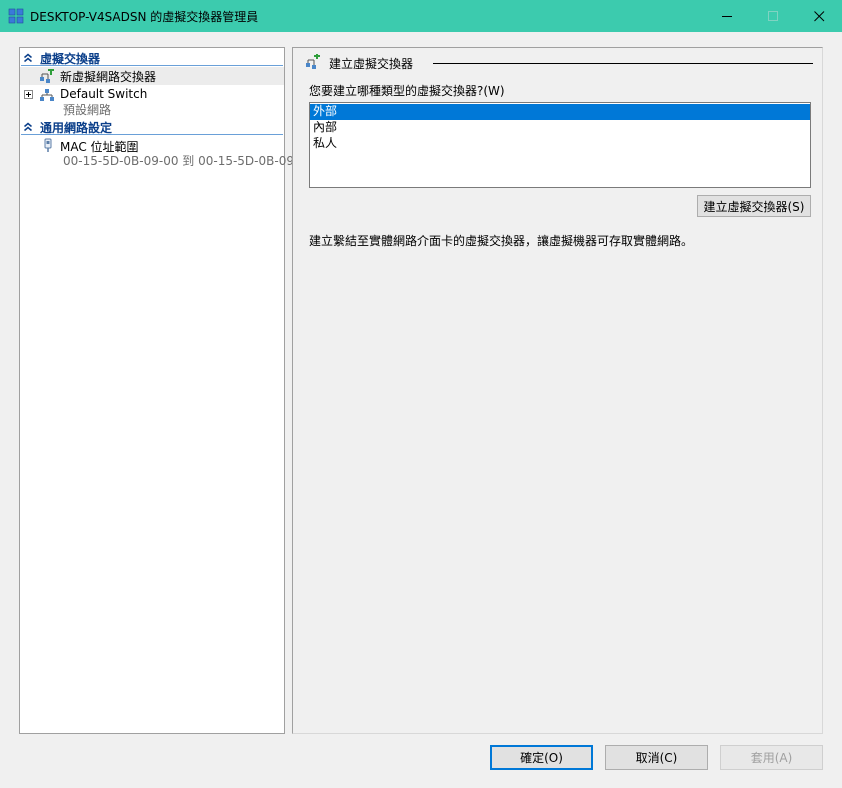 Image resolution: width=842 pixels, height=788 pixels. Describe the element at coordinates (754, 206) in the screenshot. I see `create-switch-button: 建立虛擬交換器(S)` at that location.